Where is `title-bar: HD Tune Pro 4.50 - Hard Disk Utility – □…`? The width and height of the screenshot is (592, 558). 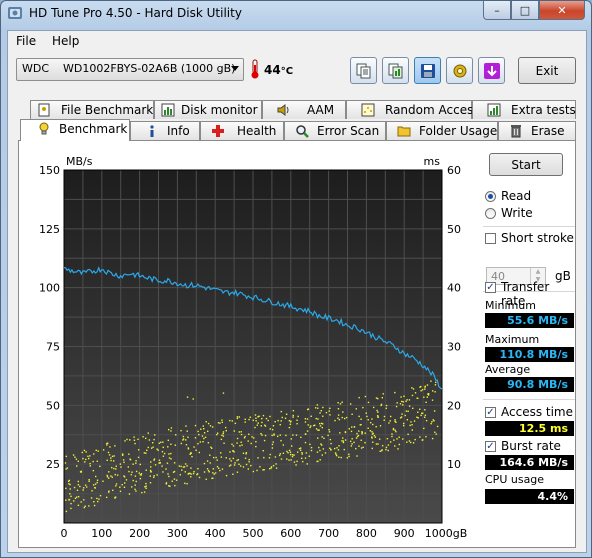 title-bar: HD Tune Pro 4.50 - Hard Disk Utility – □… is located at coordinates (296, 14).